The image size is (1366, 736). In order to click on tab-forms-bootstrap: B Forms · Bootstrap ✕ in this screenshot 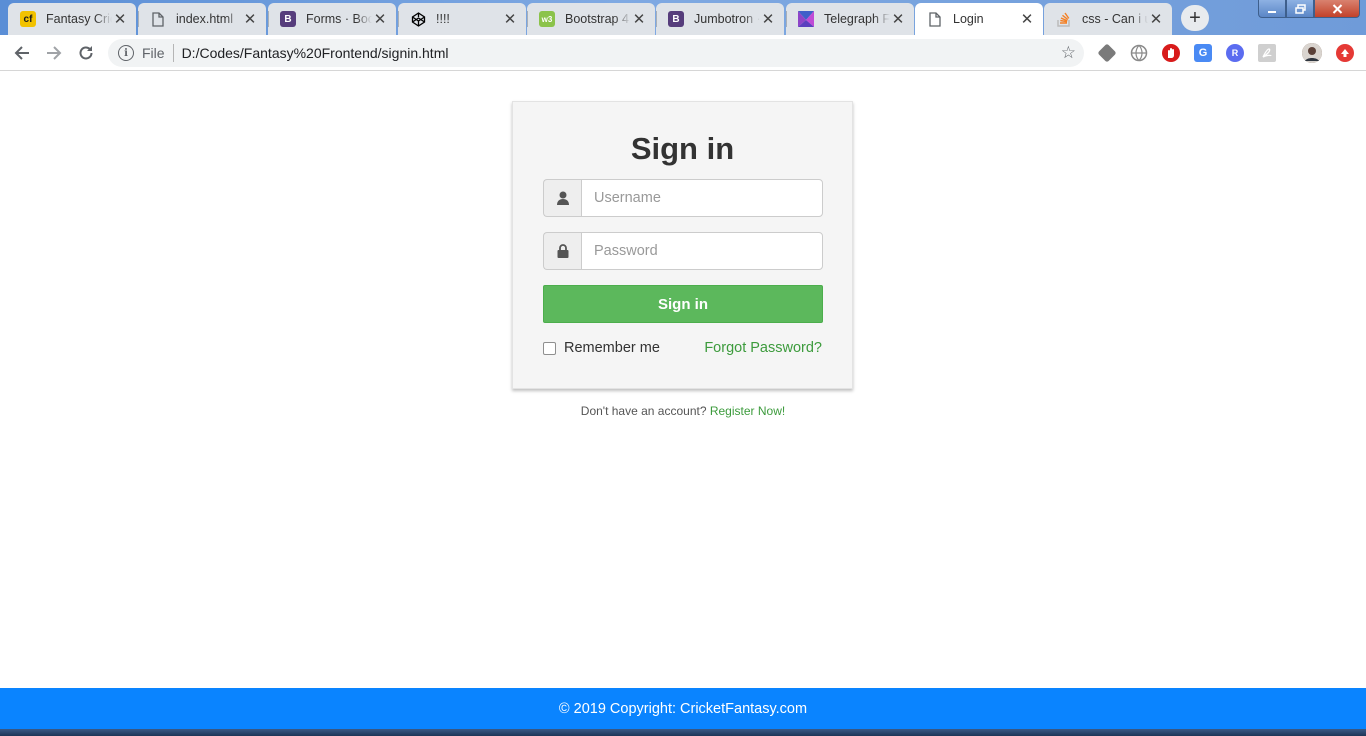, I will do `click(332, 19)`.